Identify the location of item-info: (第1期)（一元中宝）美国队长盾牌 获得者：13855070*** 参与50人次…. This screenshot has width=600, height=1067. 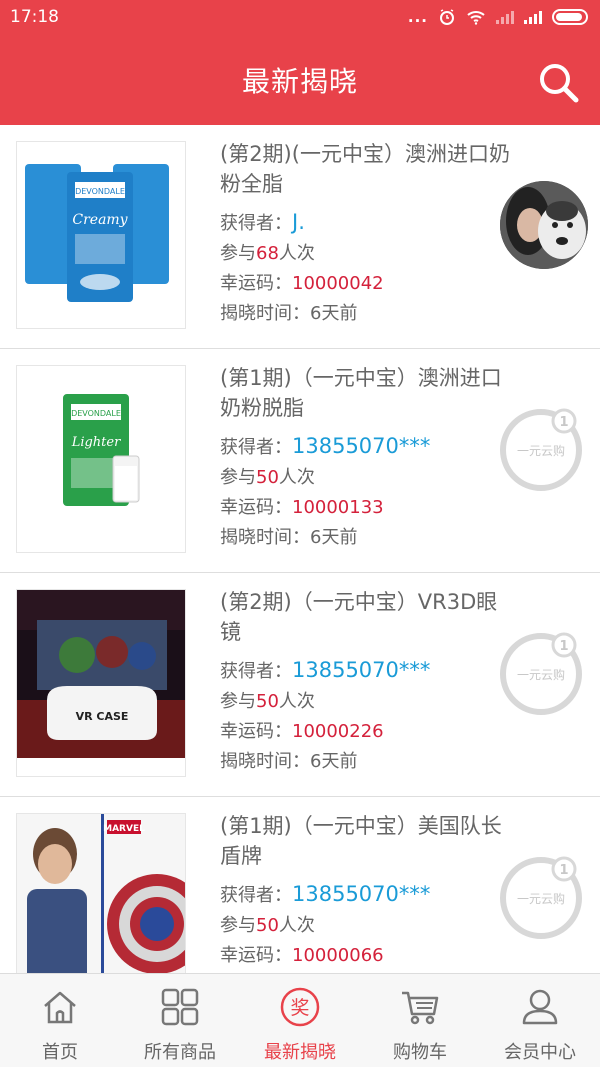
(365, 891).